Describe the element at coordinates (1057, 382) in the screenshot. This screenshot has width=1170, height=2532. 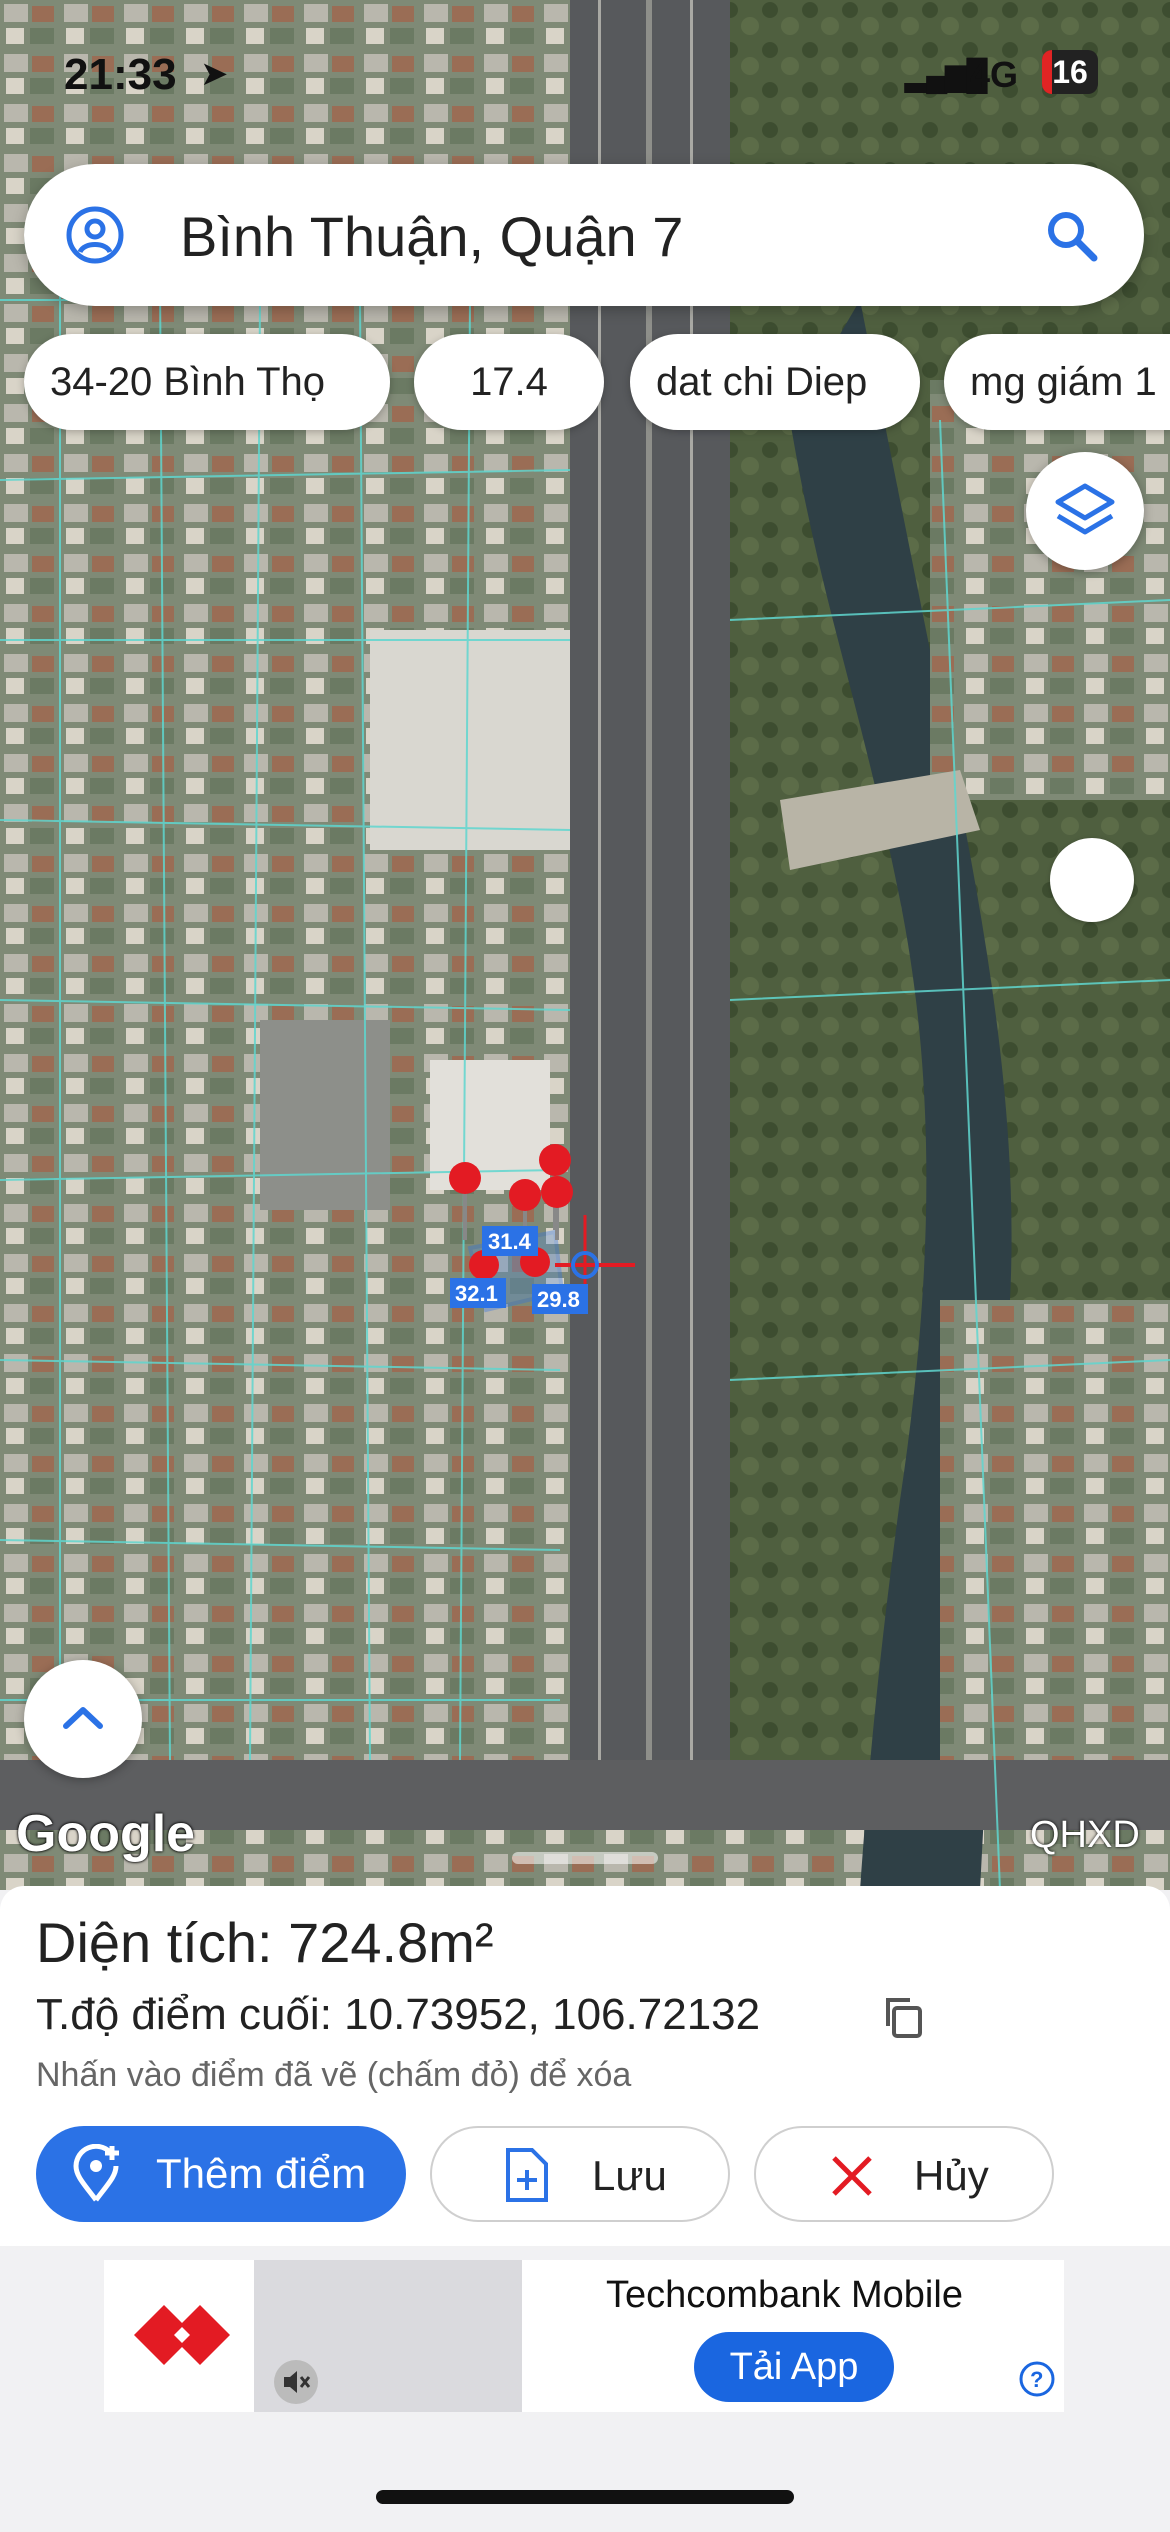
I see `chip-place-4: mg giám 1` at that location.